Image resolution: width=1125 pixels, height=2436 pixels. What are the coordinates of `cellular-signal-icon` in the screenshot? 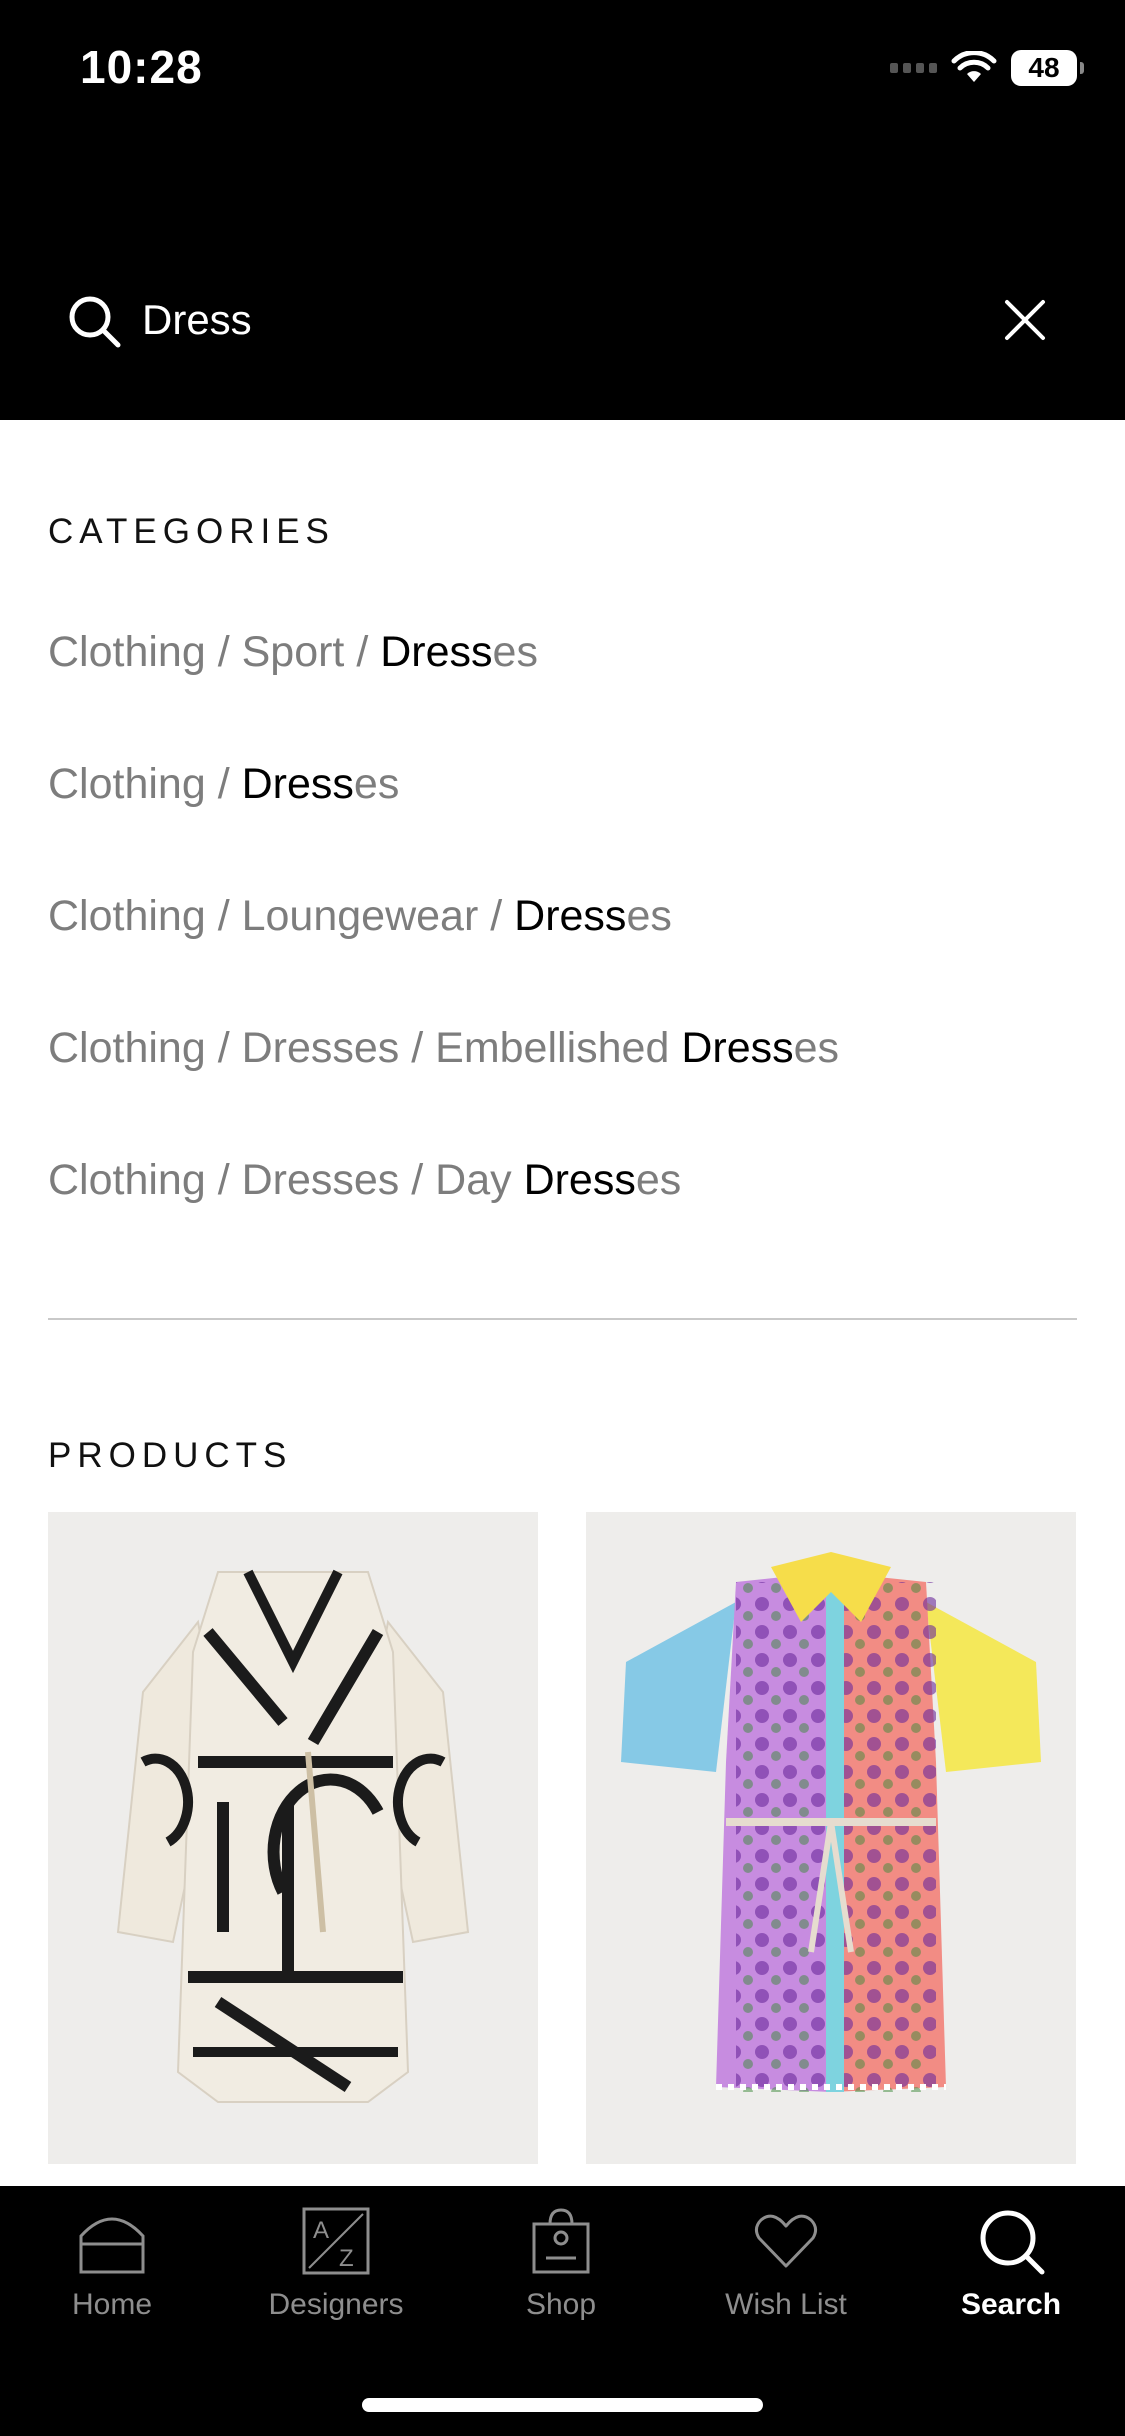 It's located at (913, 68).